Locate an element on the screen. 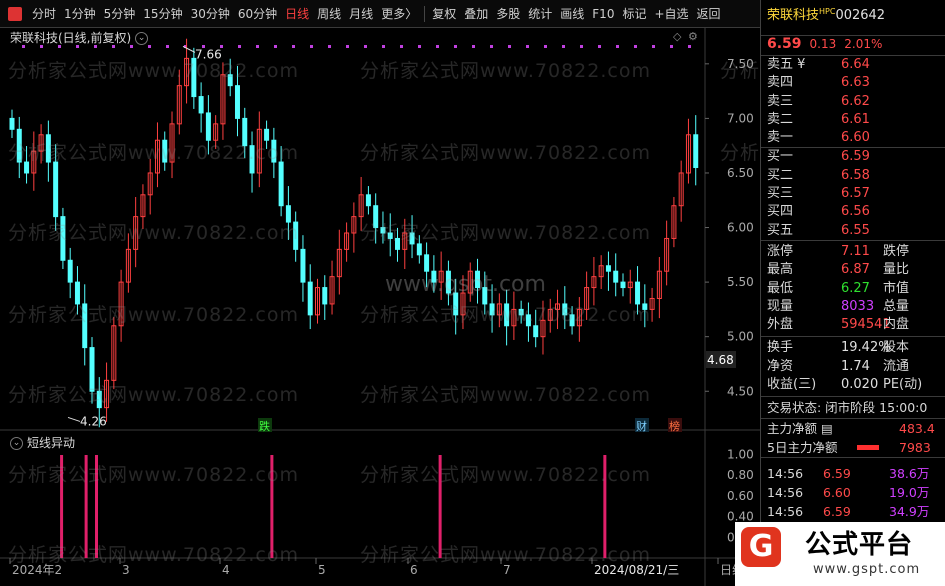 Image resolution: width=945 pixels, height=586 pixels. price-change: 0.13 is located at coordinates (823, 44).